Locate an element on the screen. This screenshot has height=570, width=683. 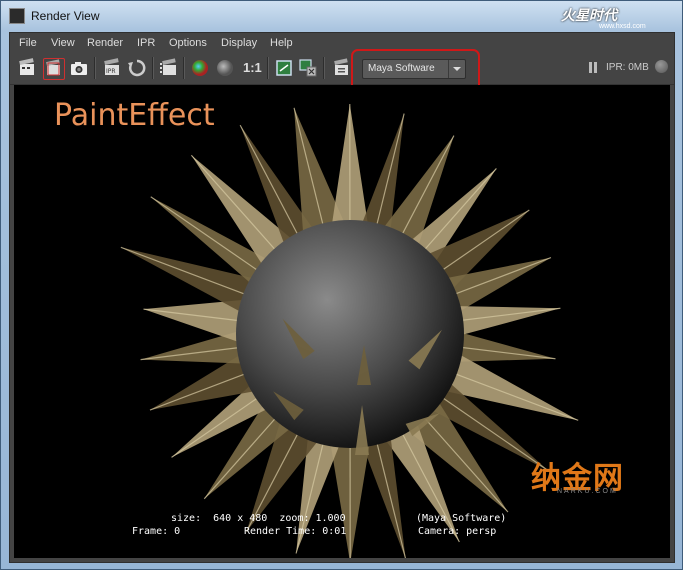
menu-file: File is located at coordinates (28, 43).